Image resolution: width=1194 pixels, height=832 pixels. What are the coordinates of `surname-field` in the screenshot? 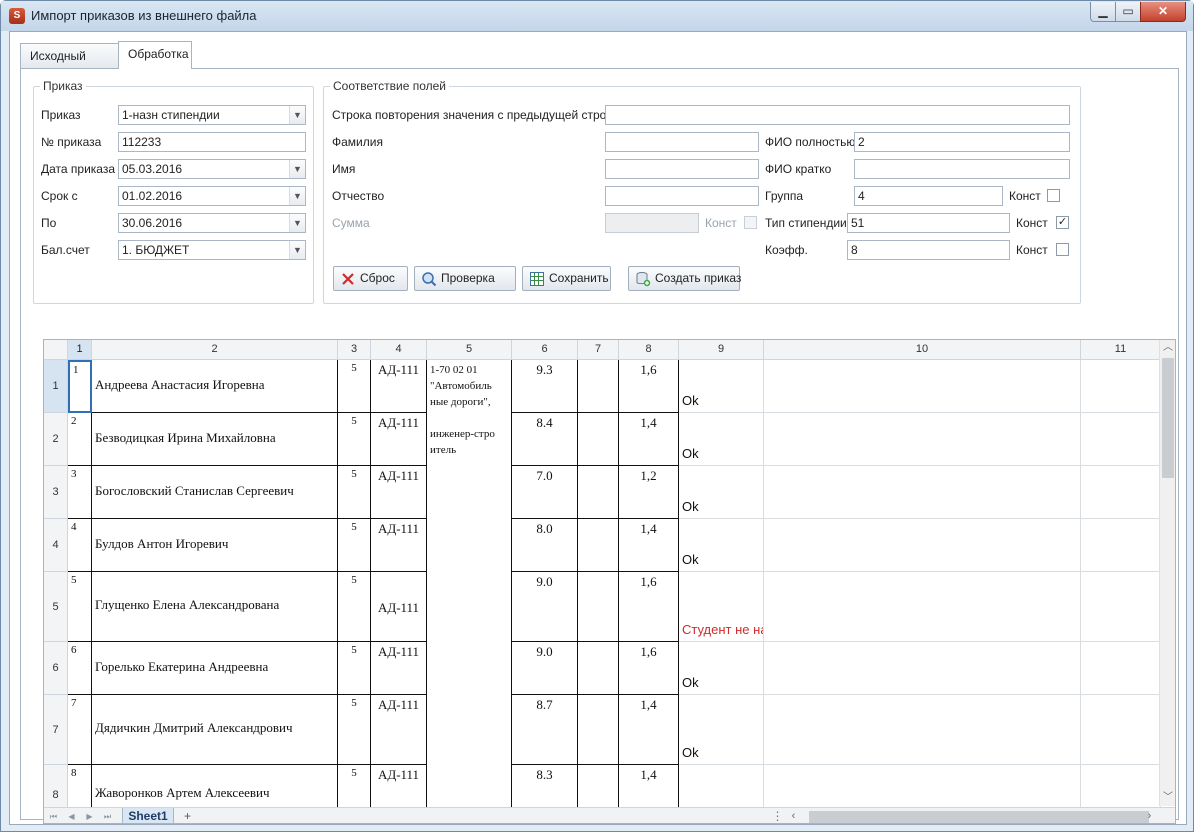 It's located at (682, 142).